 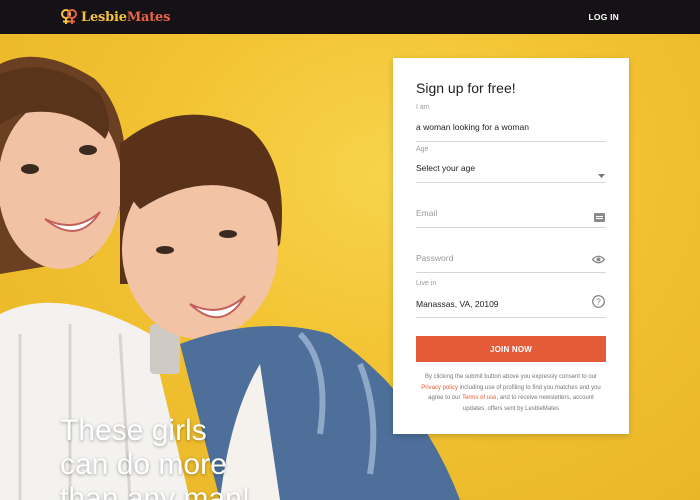 What do you see at coordinates (133, 430) in the screenshot?
I see `tagline-line-1: These girls` at bounding box center [133, 430].